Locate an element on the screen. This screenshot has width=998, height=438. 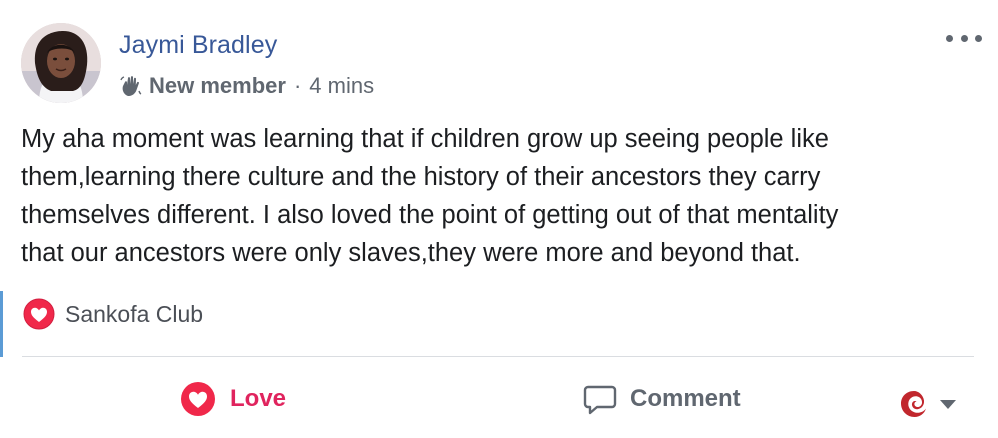
reaction-selector-icon is located at coordinates (913, 404).